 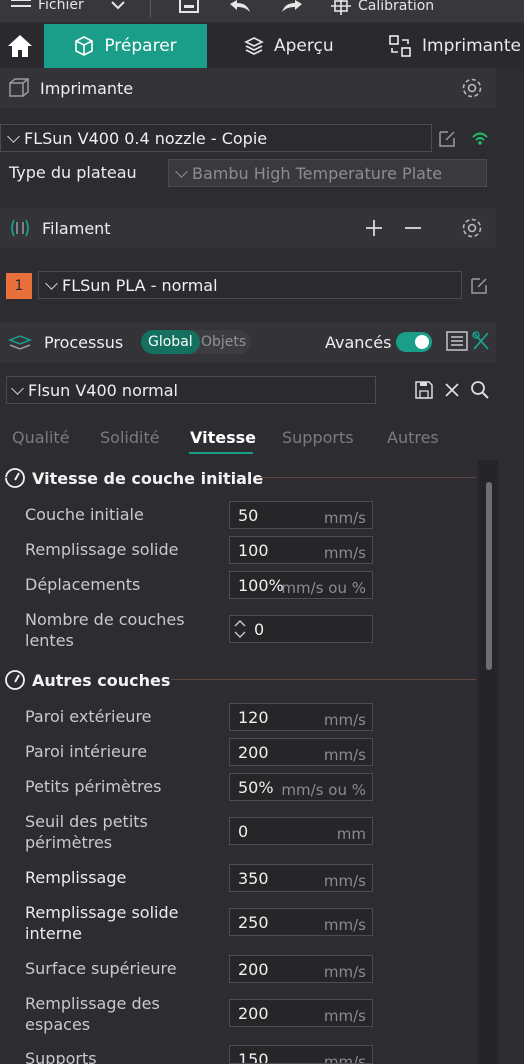 I want to click on panel-margin, so click(x=511, y=566).